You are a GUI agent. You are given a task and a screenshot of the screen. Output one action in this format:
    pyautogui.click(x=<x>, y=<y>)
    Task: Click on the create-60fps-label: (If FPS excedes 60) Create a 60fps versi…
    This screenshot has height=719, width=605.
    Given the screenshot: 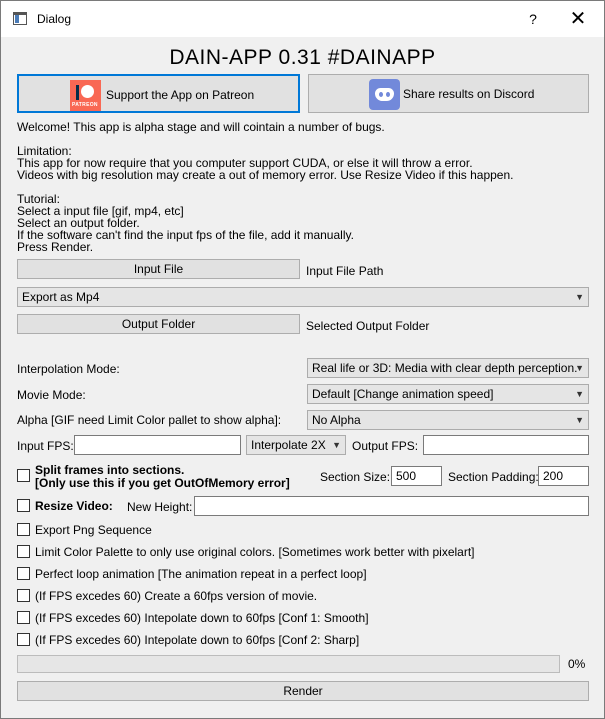 What is the action you would take?
    pyautogui.click(x=176, y=596)
    